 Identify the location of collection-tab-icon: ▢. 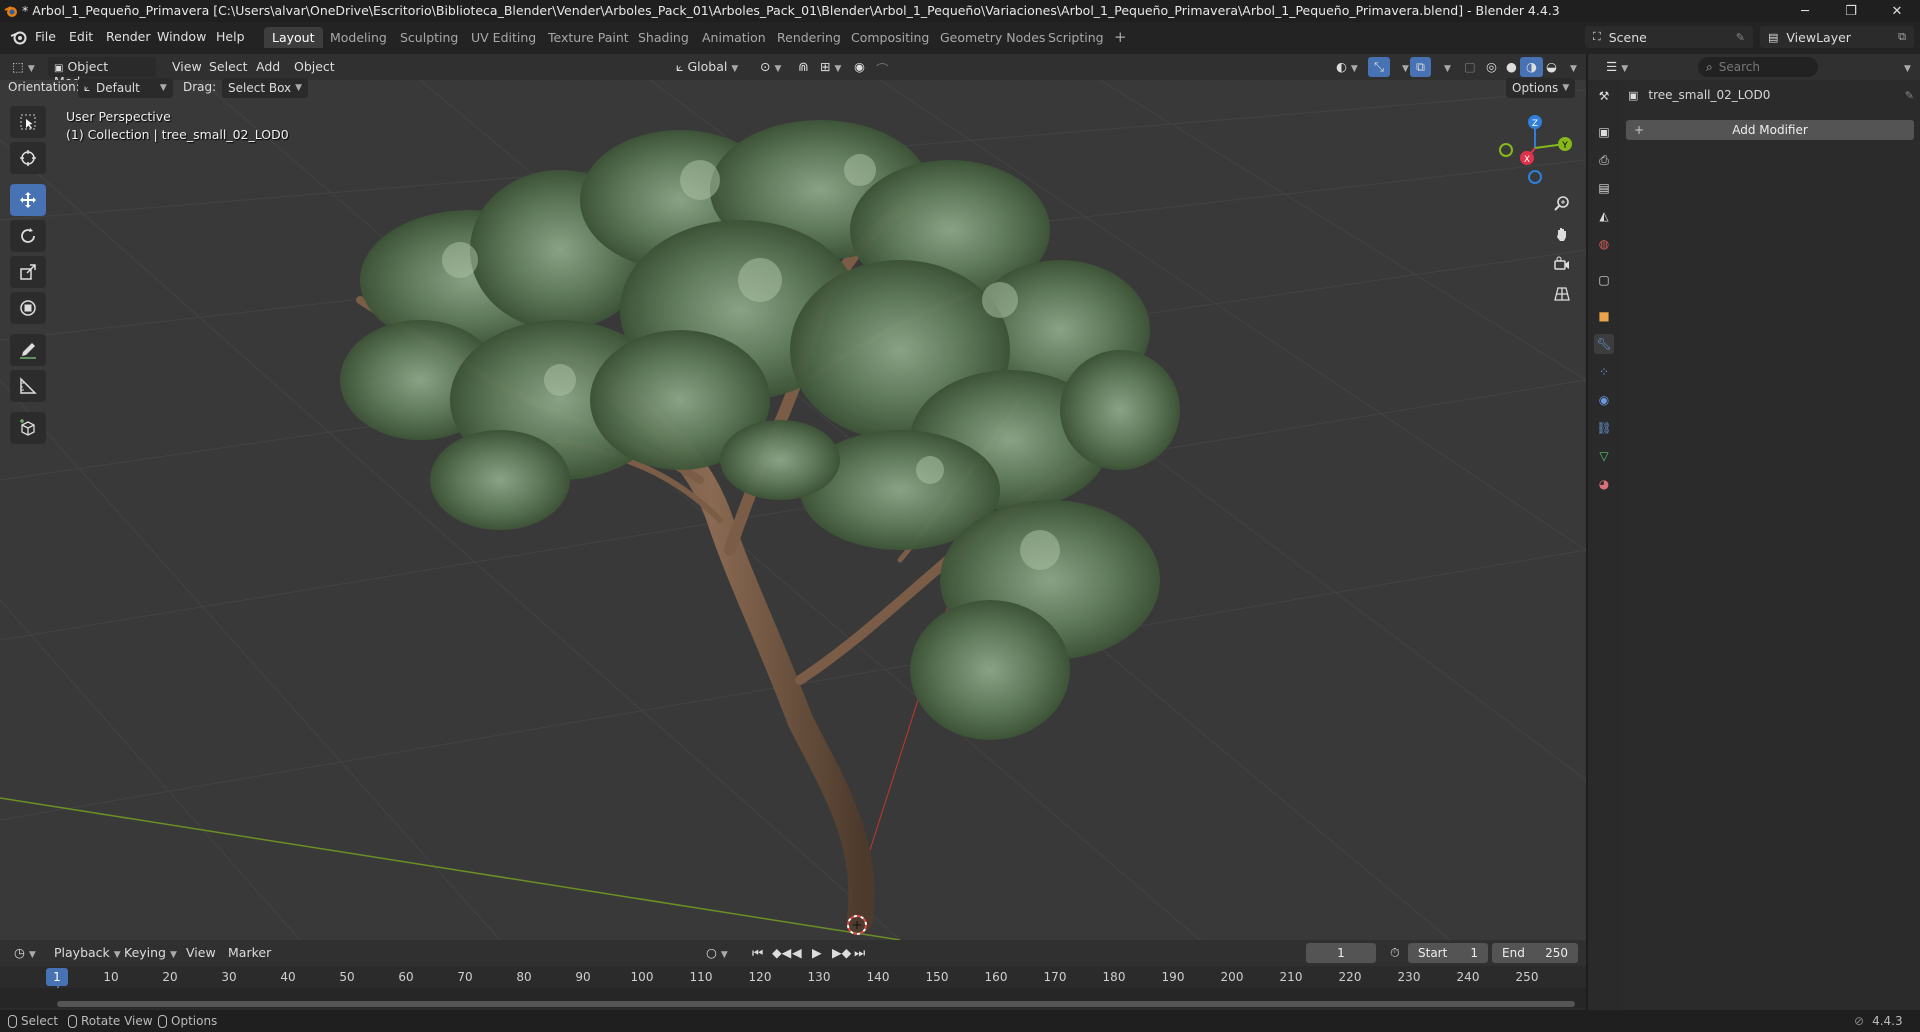
(1604, 280).